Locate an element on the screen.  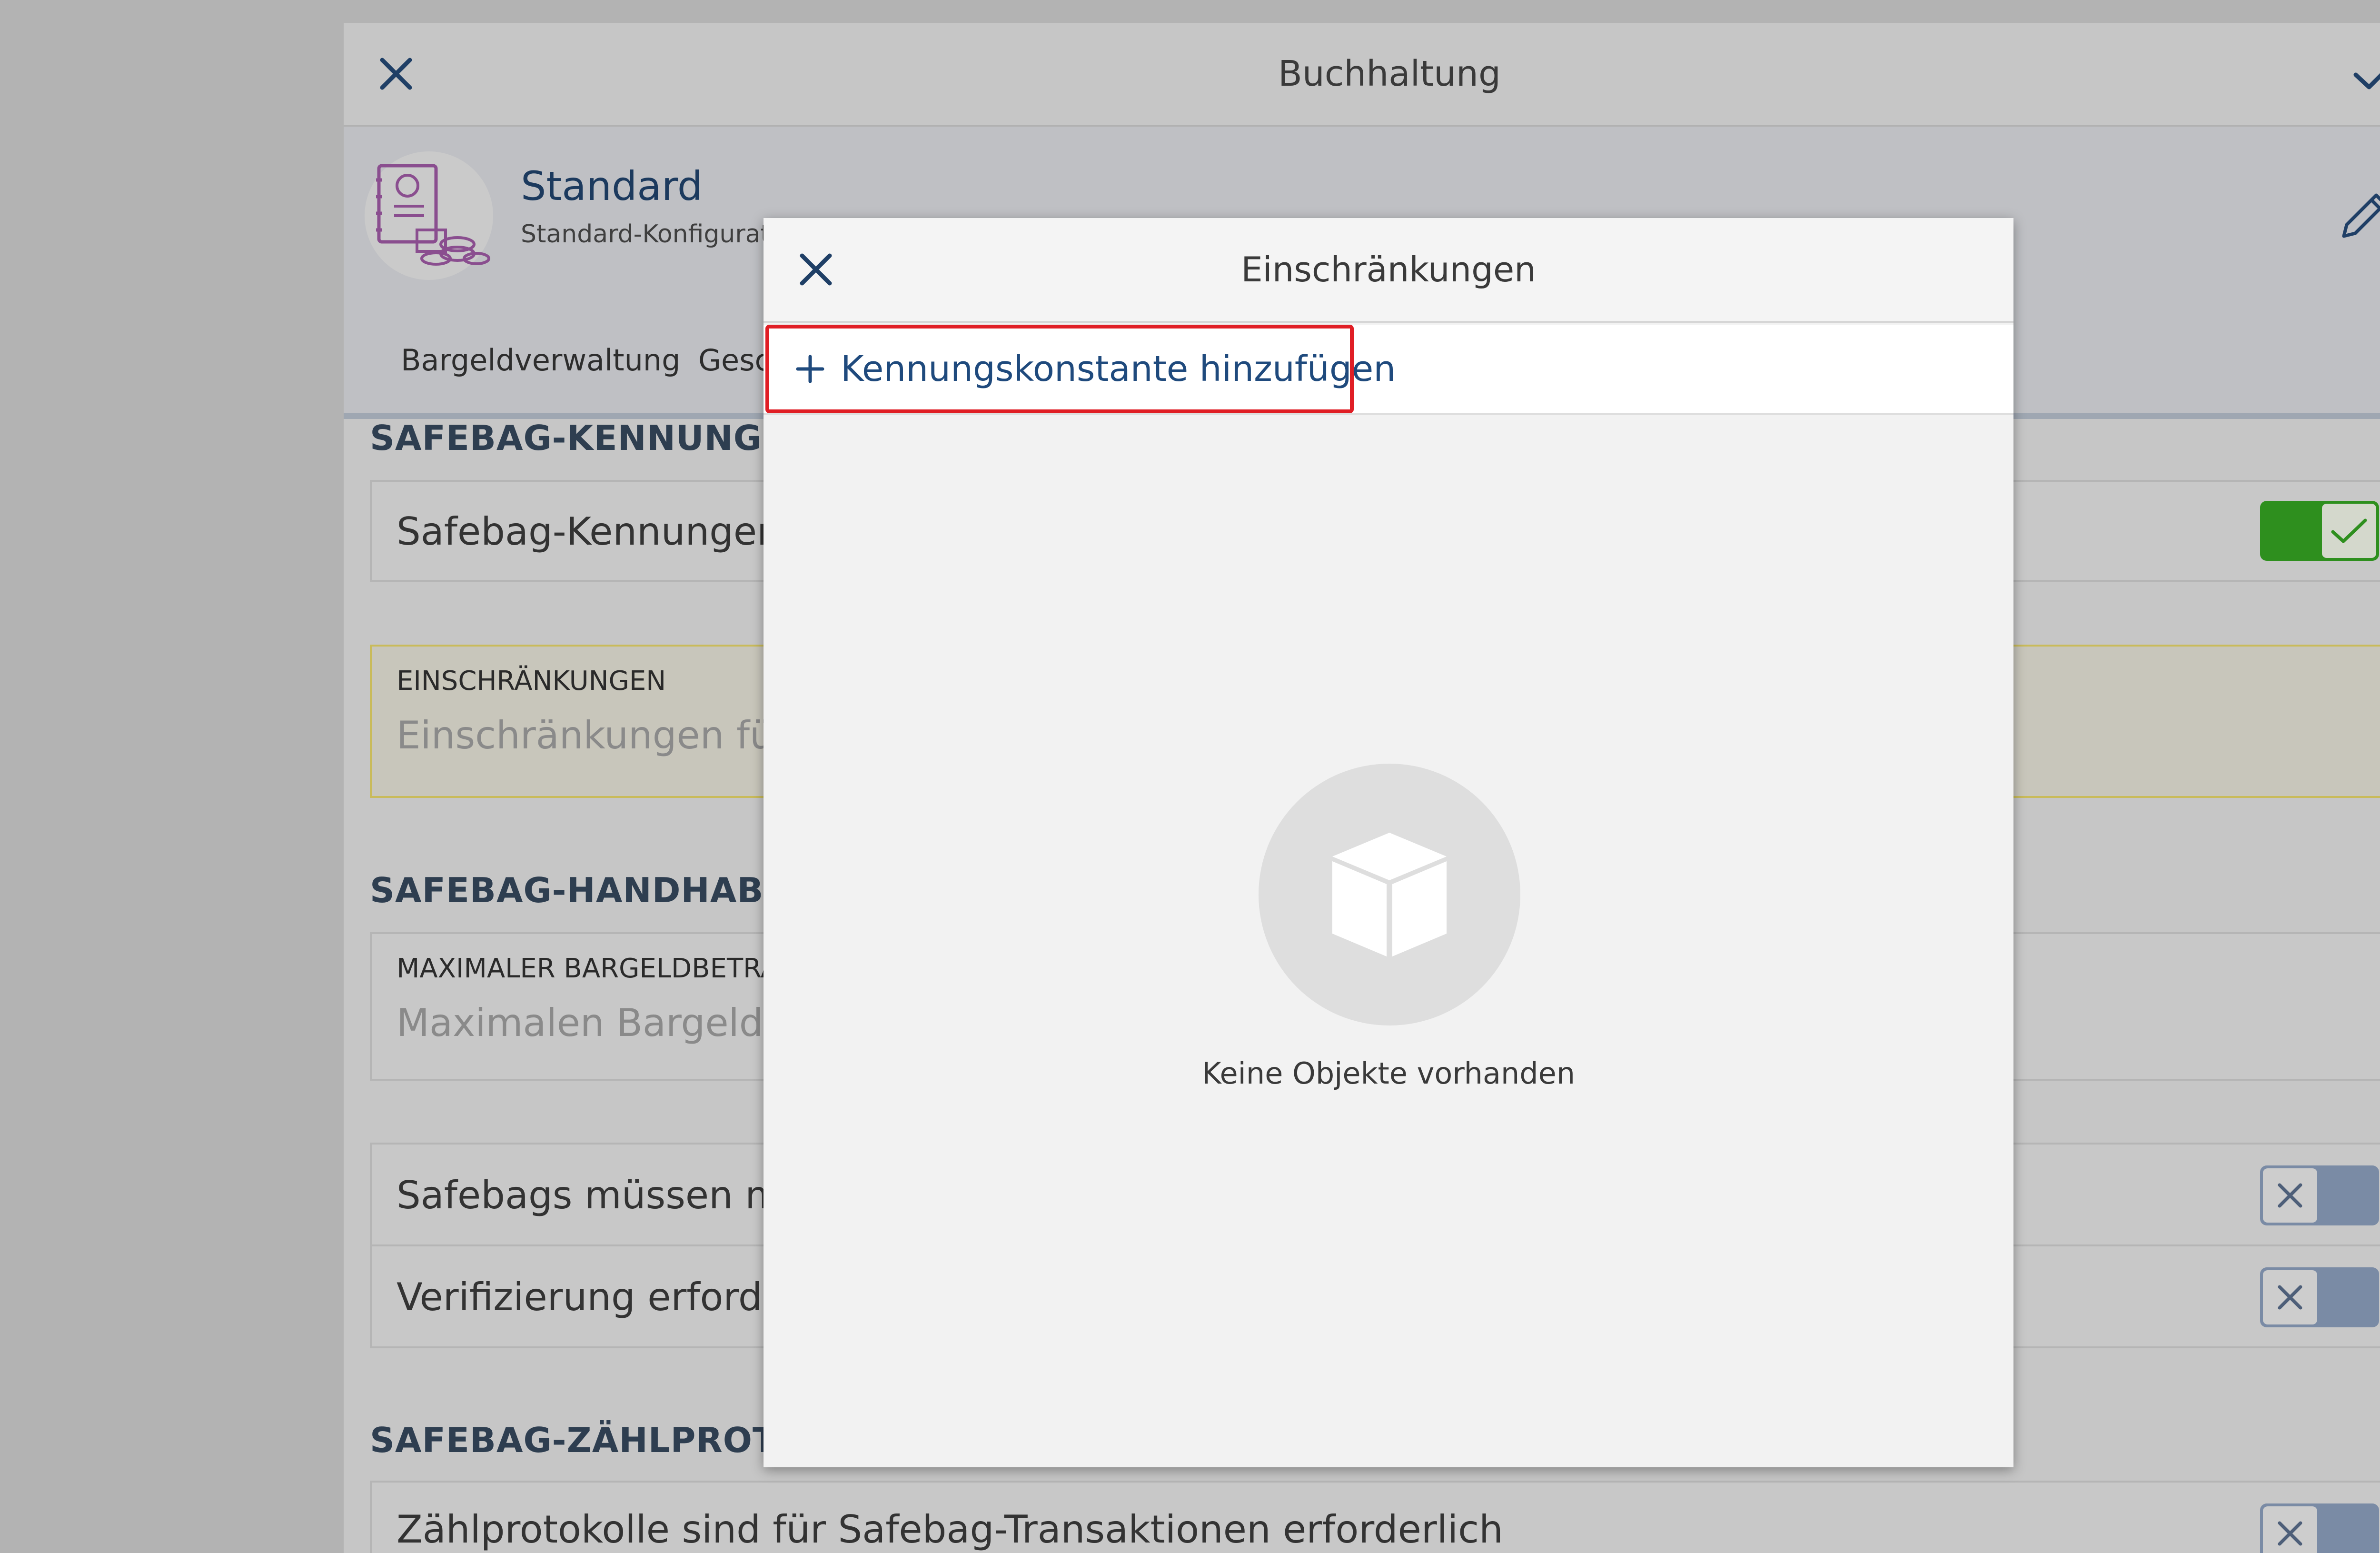
tab-bargeldverwaltung: Bargeldverwaltung is located at coordinates (541, 360).